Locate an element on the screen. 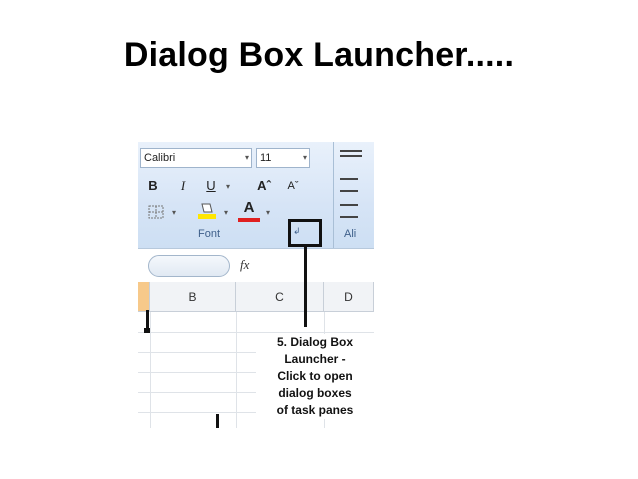 The height and width of the screenshot is (479, 638). borders-icon is located at coordinates (156, 212).